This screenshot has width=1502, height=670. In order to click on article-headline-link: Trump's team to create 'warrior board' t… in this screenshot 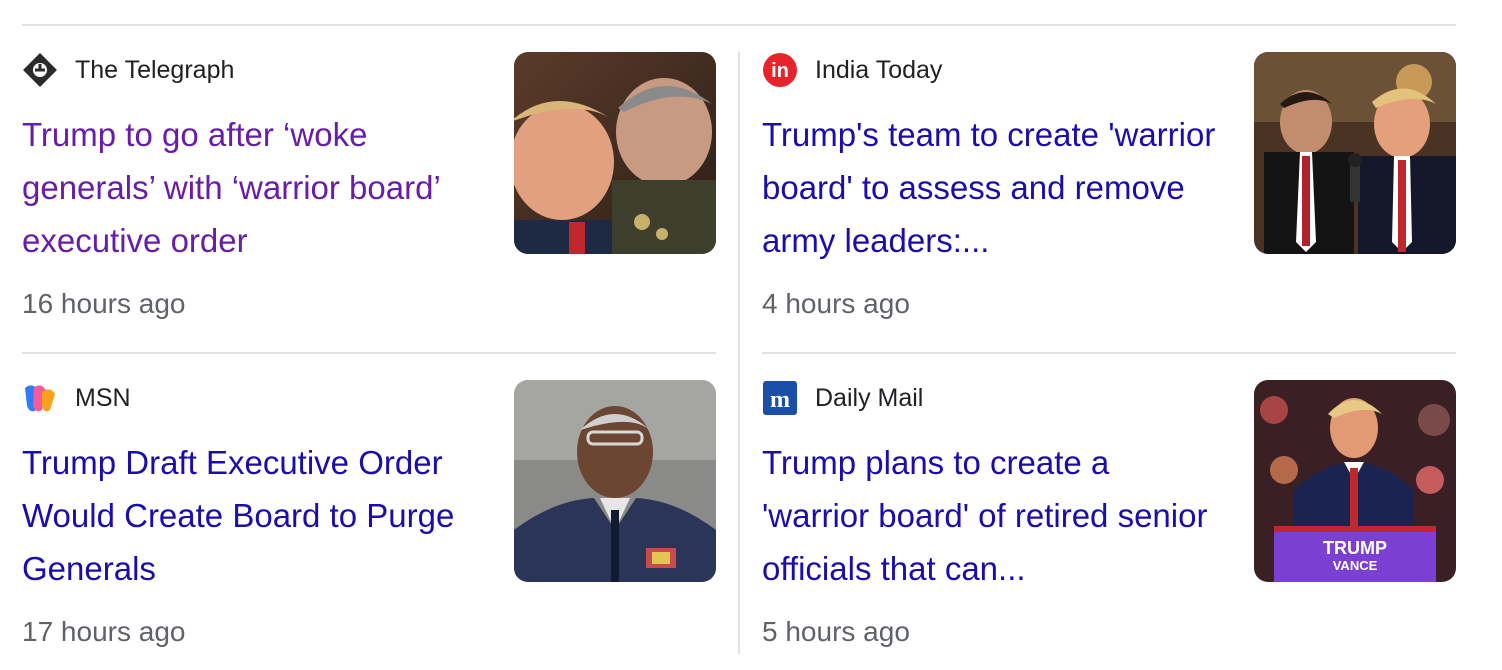, I will do `click(992, 187)`.